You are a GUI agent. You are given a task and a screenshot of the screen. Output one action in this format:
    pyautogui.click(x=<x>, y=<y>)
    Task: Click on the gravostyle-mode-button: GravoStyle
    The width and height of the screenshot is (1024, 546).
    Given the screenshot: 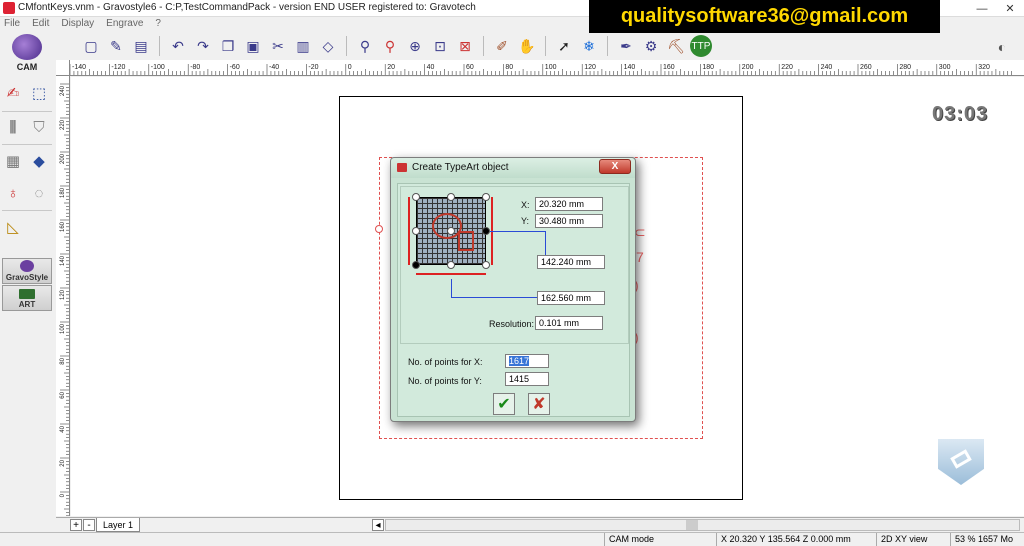 What is the action you would take?
    pyautogui.click(x=27, y=271)
    